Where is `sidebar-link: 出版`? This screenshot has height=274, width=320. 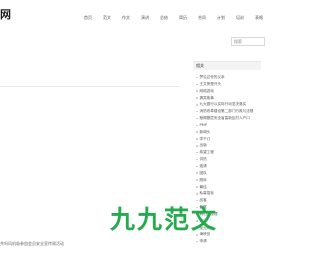 sidebar-link: 出版 is located at coordinates (227, 145).